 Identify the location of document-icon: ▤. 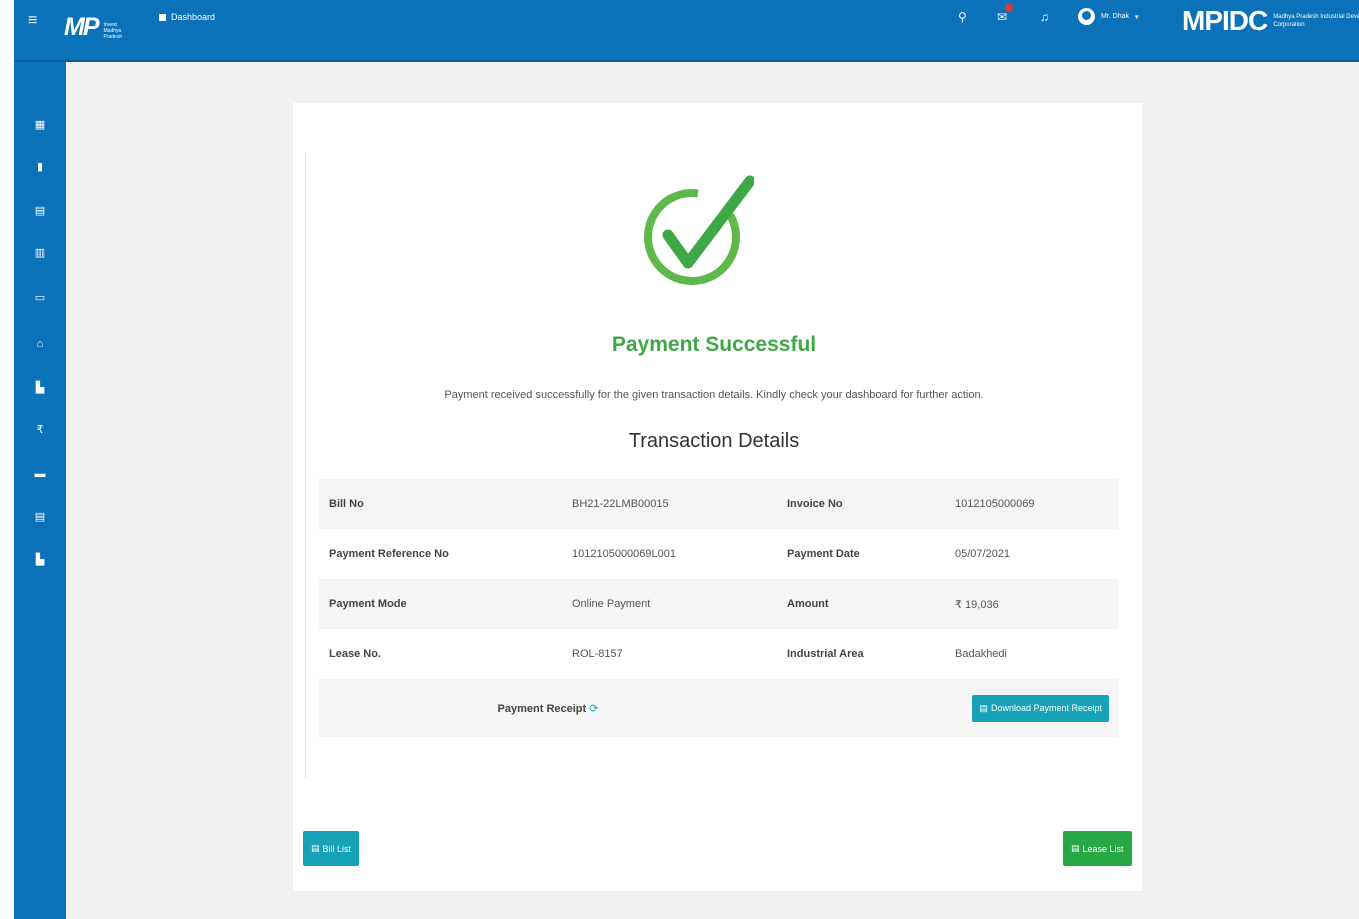
(40, 210).